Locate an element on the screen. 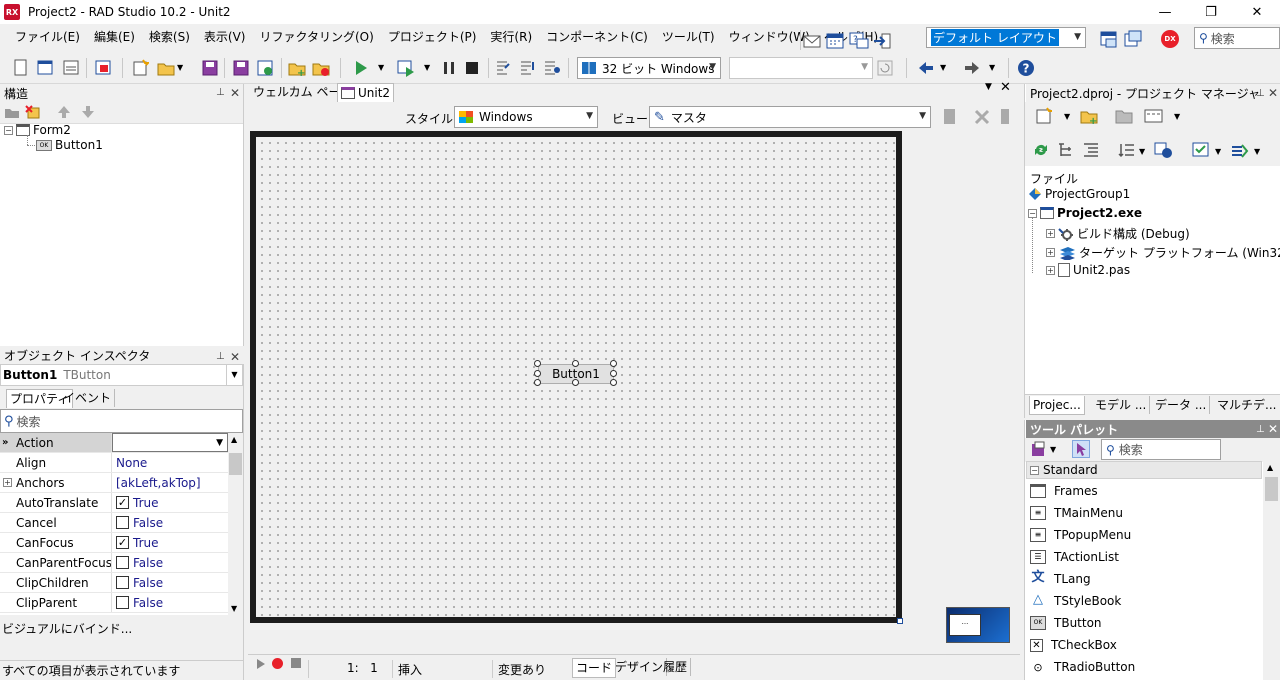 This screenshot has width=1280, height=680. dx-badge-icon: DX is located at coordinates (1170, 39).